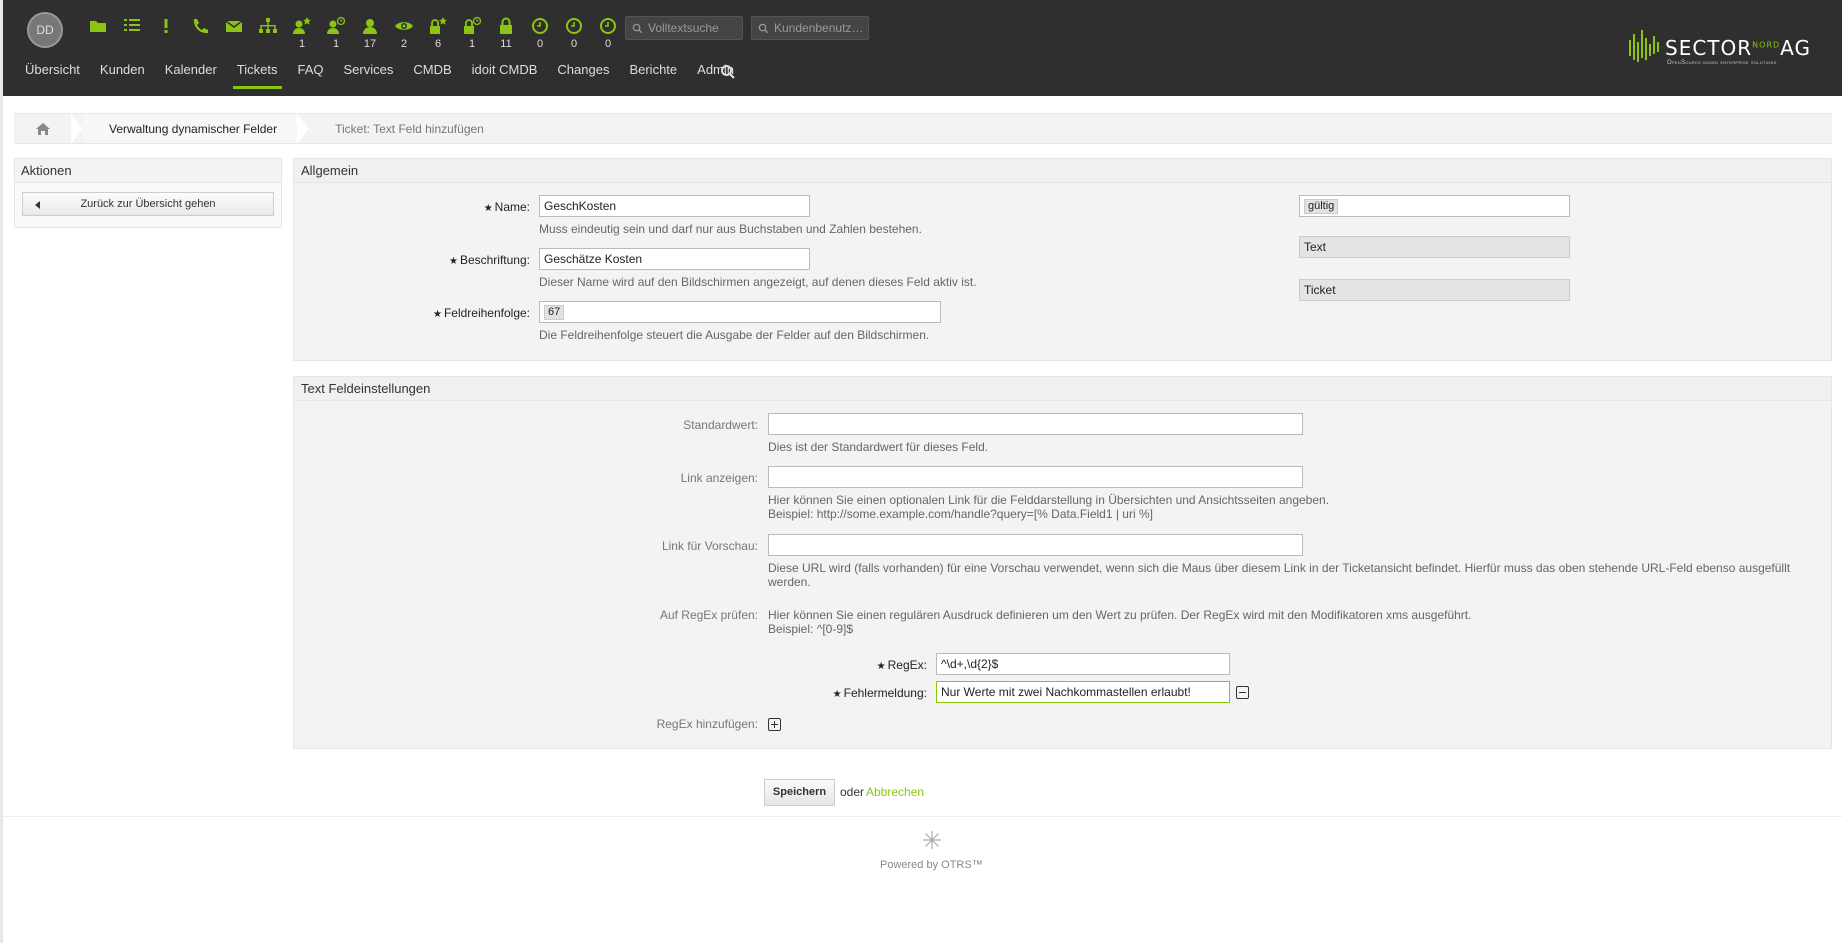  Describe the element at coordinates (37, 205) in the screenshot. I see `caret-left-icon` at that location.